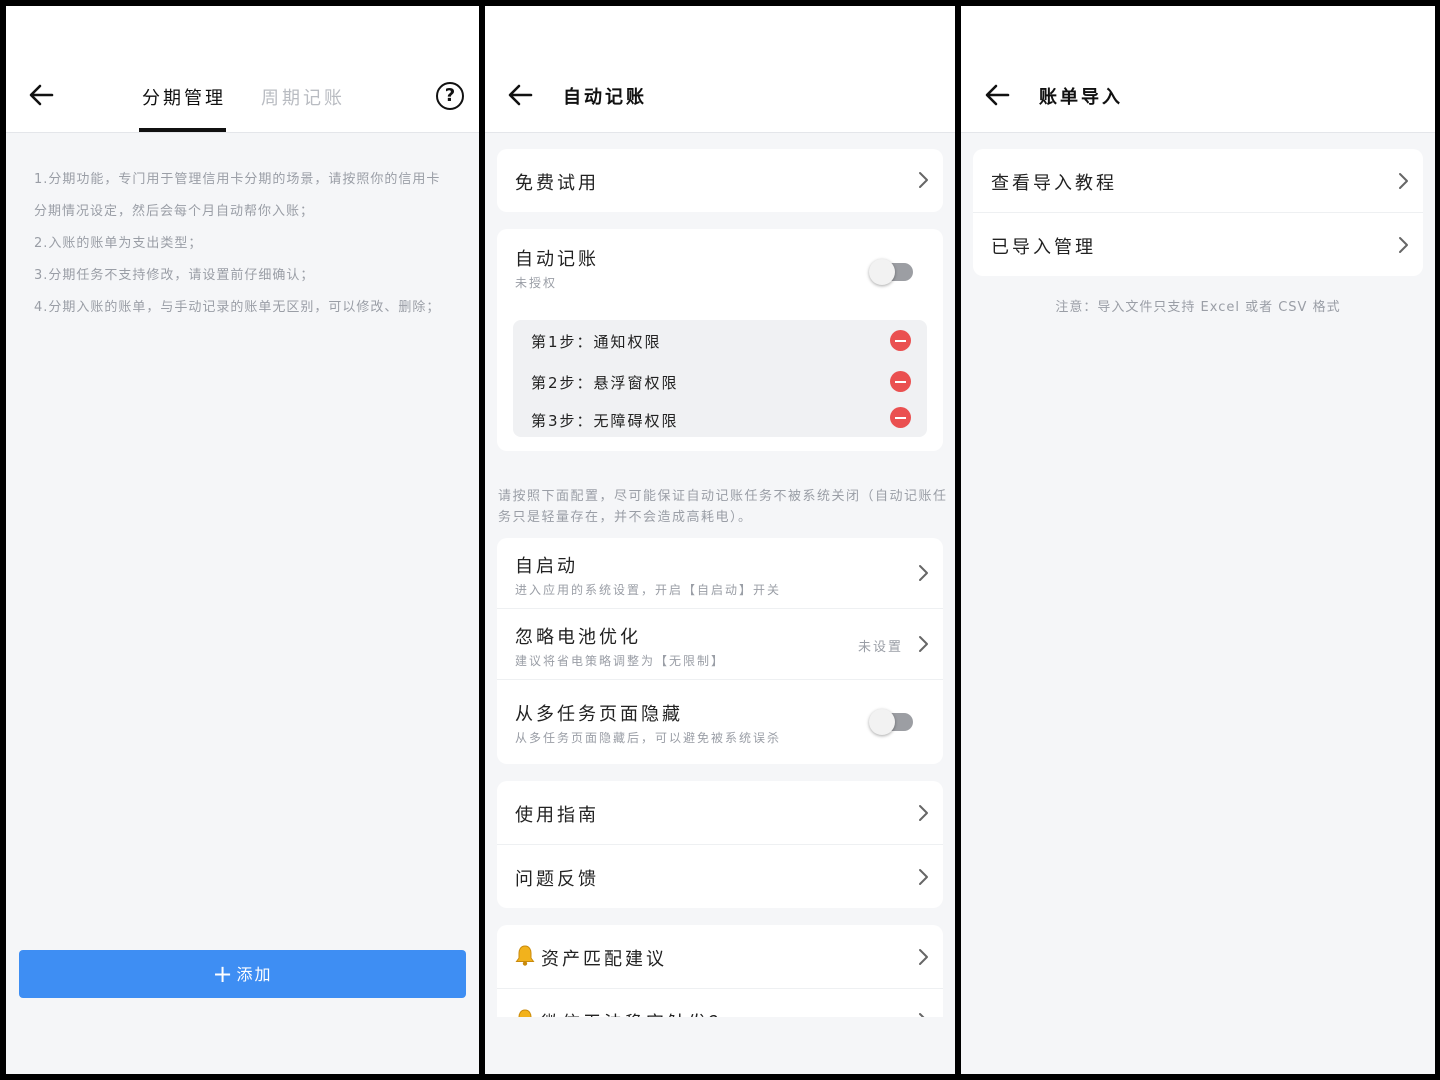 The image size is (1440, 1080). Describe the element at coordinates (720, 69) in the screenshot. I see `app-bar: 自动记账` at that location.